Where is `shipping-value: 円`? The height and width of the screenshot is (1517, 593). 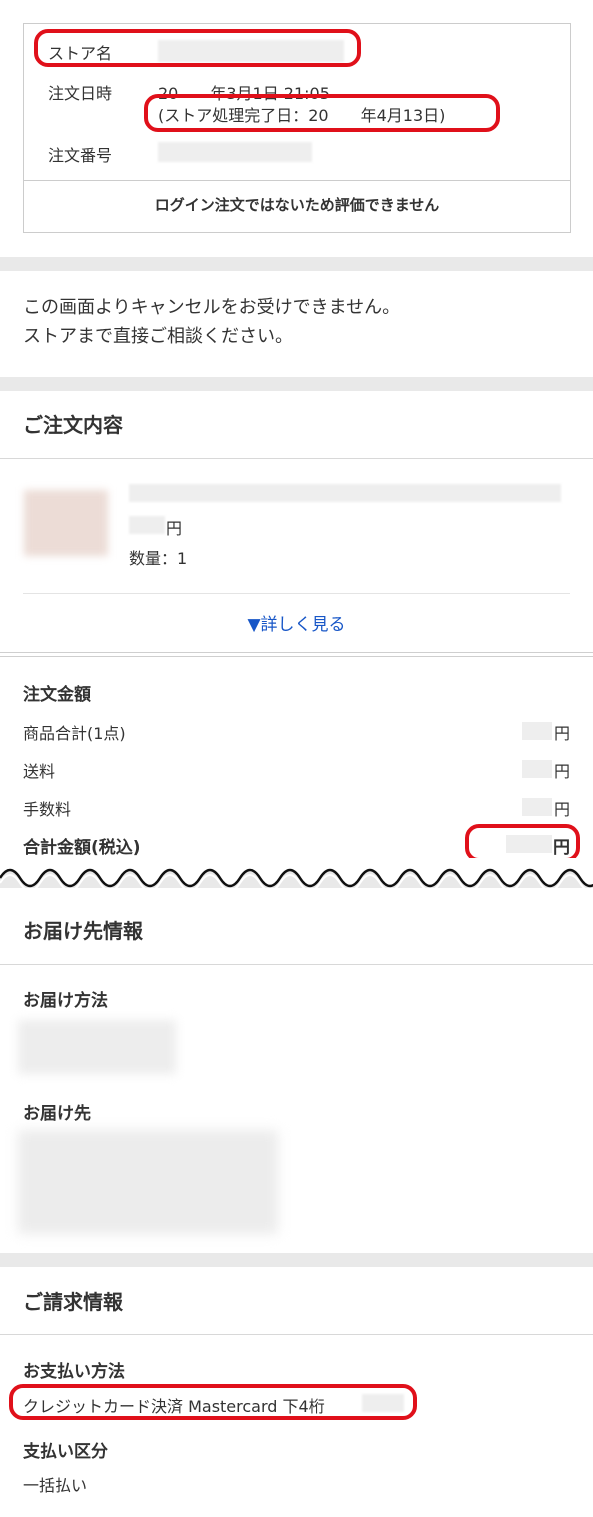
shipping-value: 円 is located at coordinates (561, 771).